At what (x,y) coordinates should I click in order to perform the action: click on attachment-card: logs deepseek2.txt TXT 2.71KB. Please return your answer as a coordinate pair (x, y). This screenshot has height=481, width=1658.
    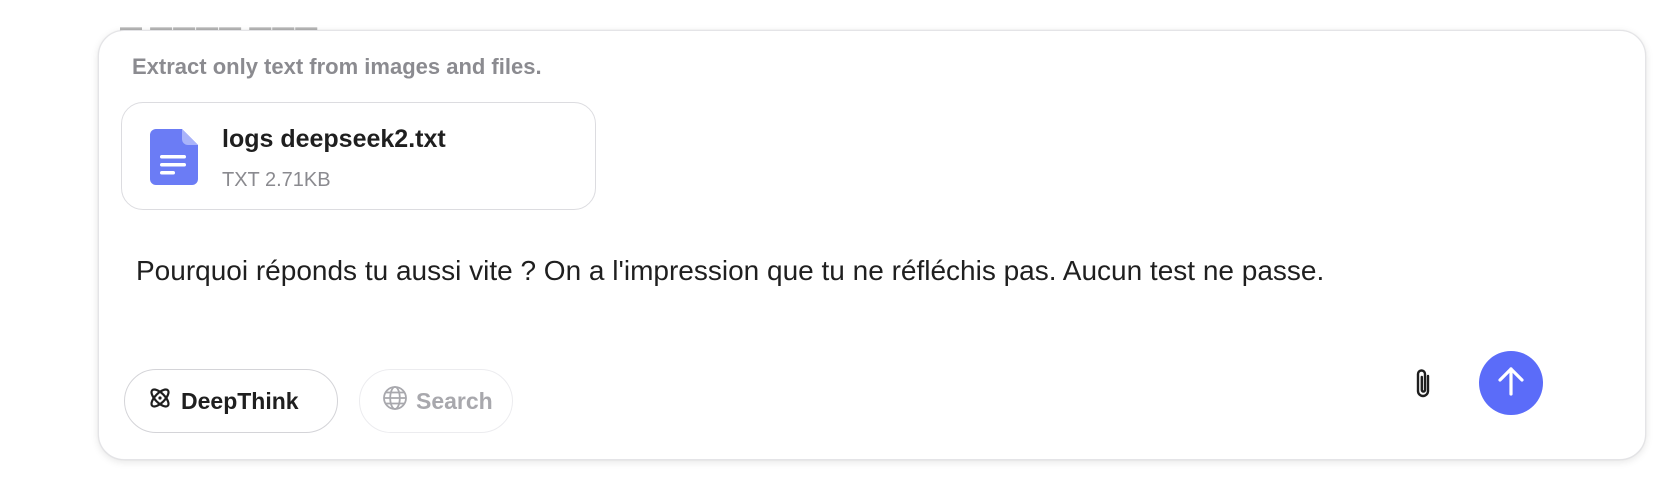
    Looking at the image, I should click on (358, 156).